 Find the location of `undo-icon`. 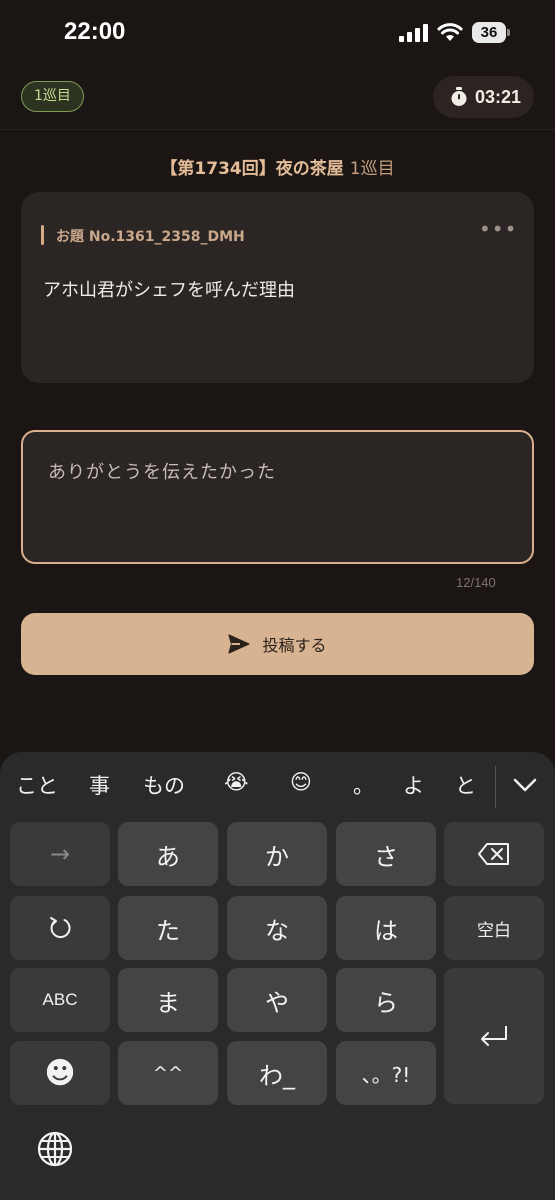

undo-icon is located at coordinates (60, 928).